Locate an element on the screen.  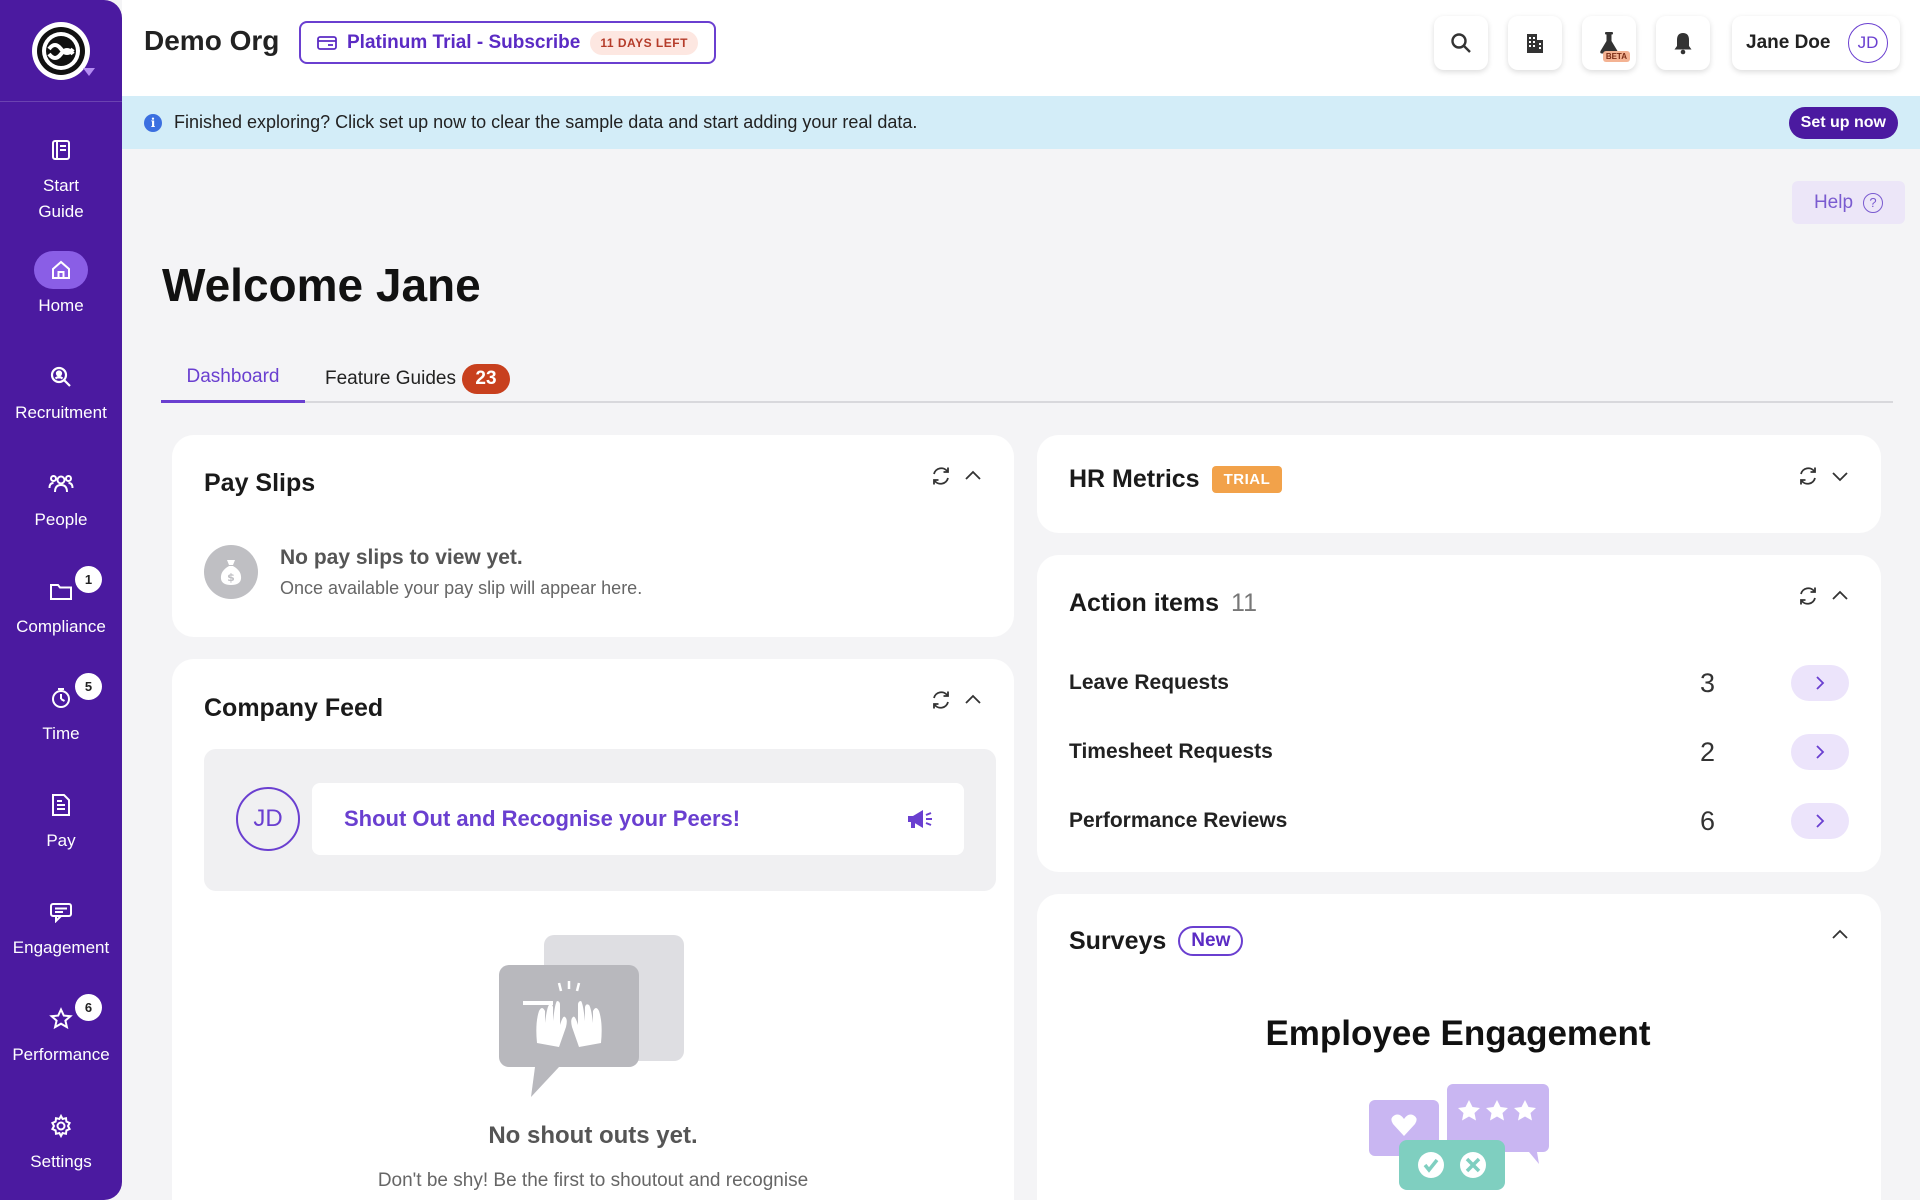
action-items-count: 11 is located at coordinates (1244, 603).